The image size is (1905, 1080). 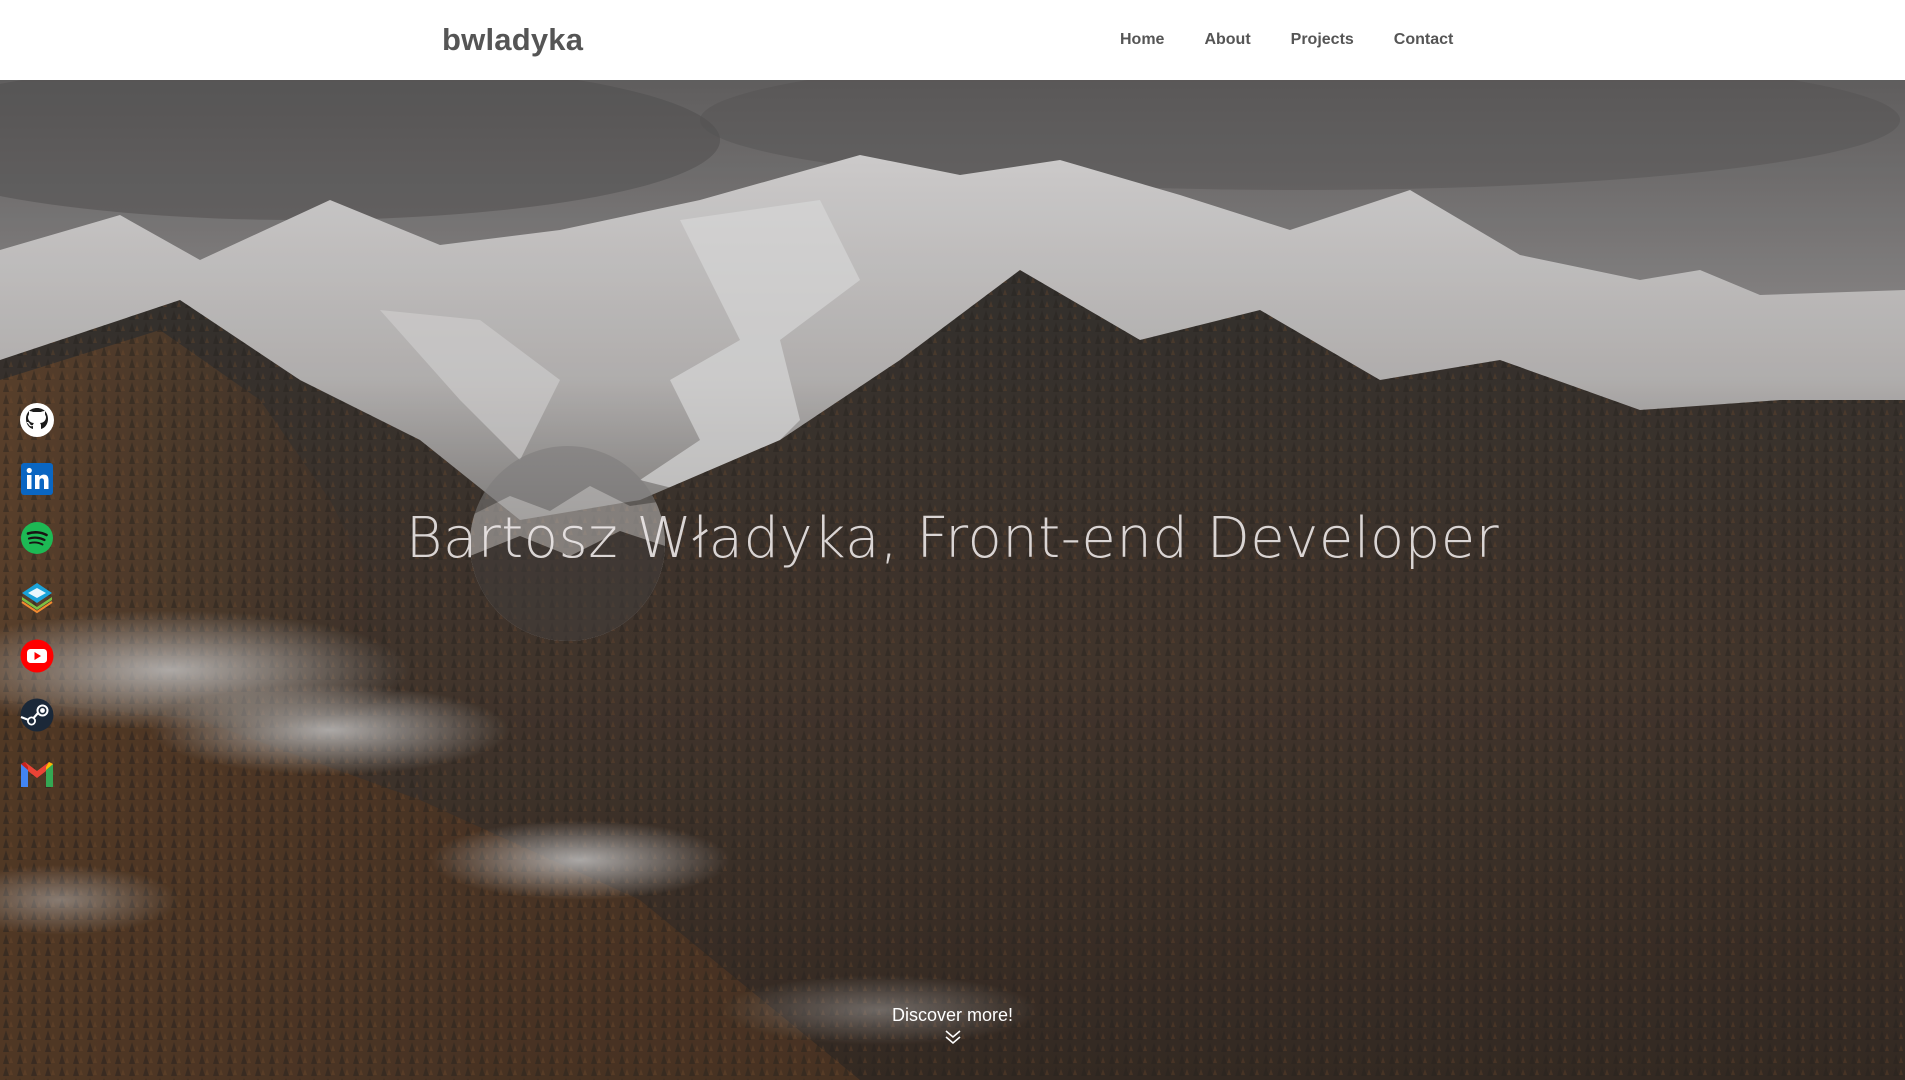 I want to click on headline-text: Bartosz Władyka, Front-end Developer, so click(x=952, y=538).